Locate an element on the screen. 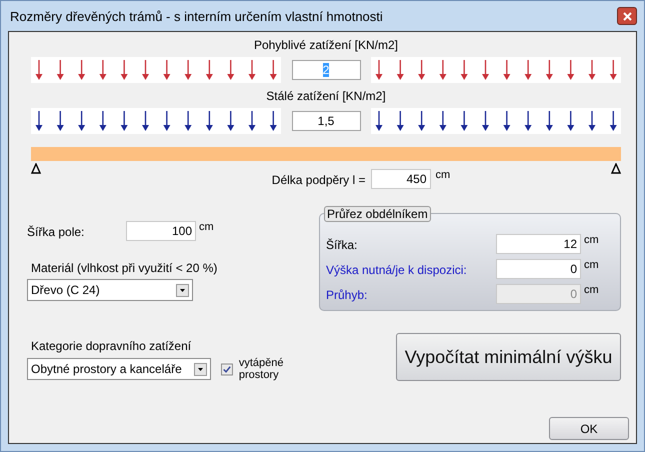  load-label: Pohyblivé zatížení [KN/m2] is located at coordinates (326, 46).